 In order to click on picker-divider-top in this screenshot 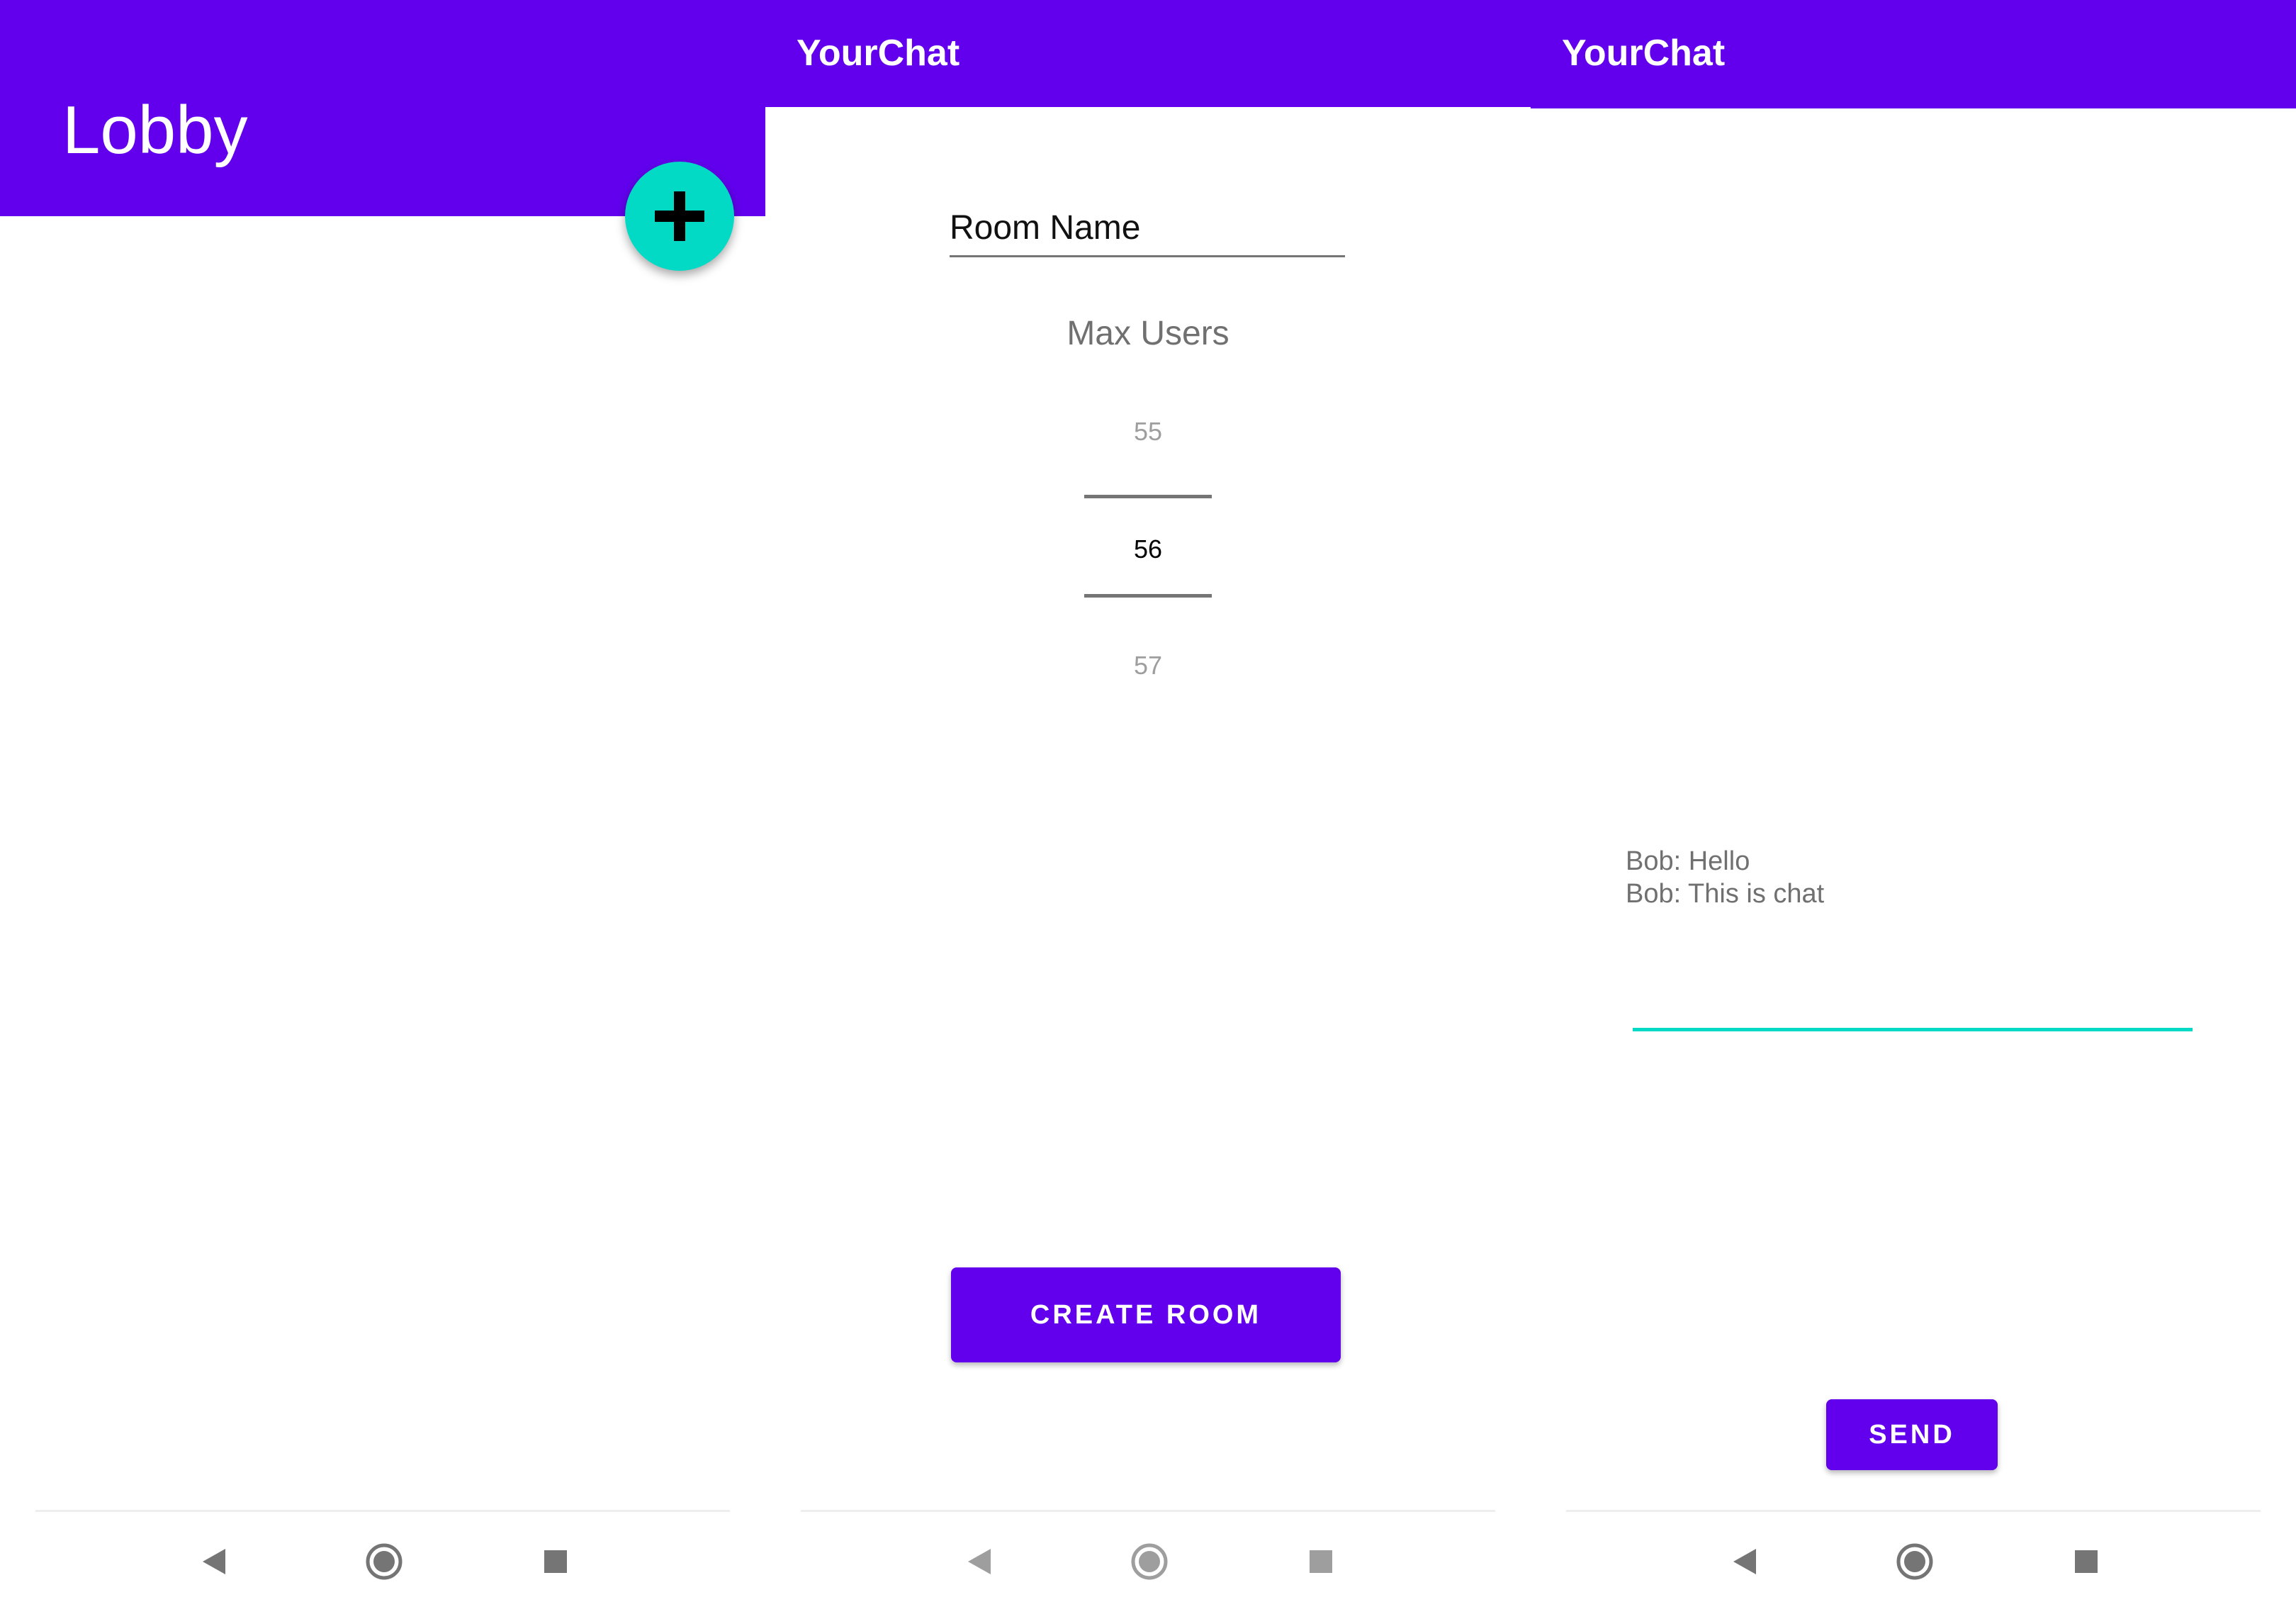, I will do `click(1148, 496)`.